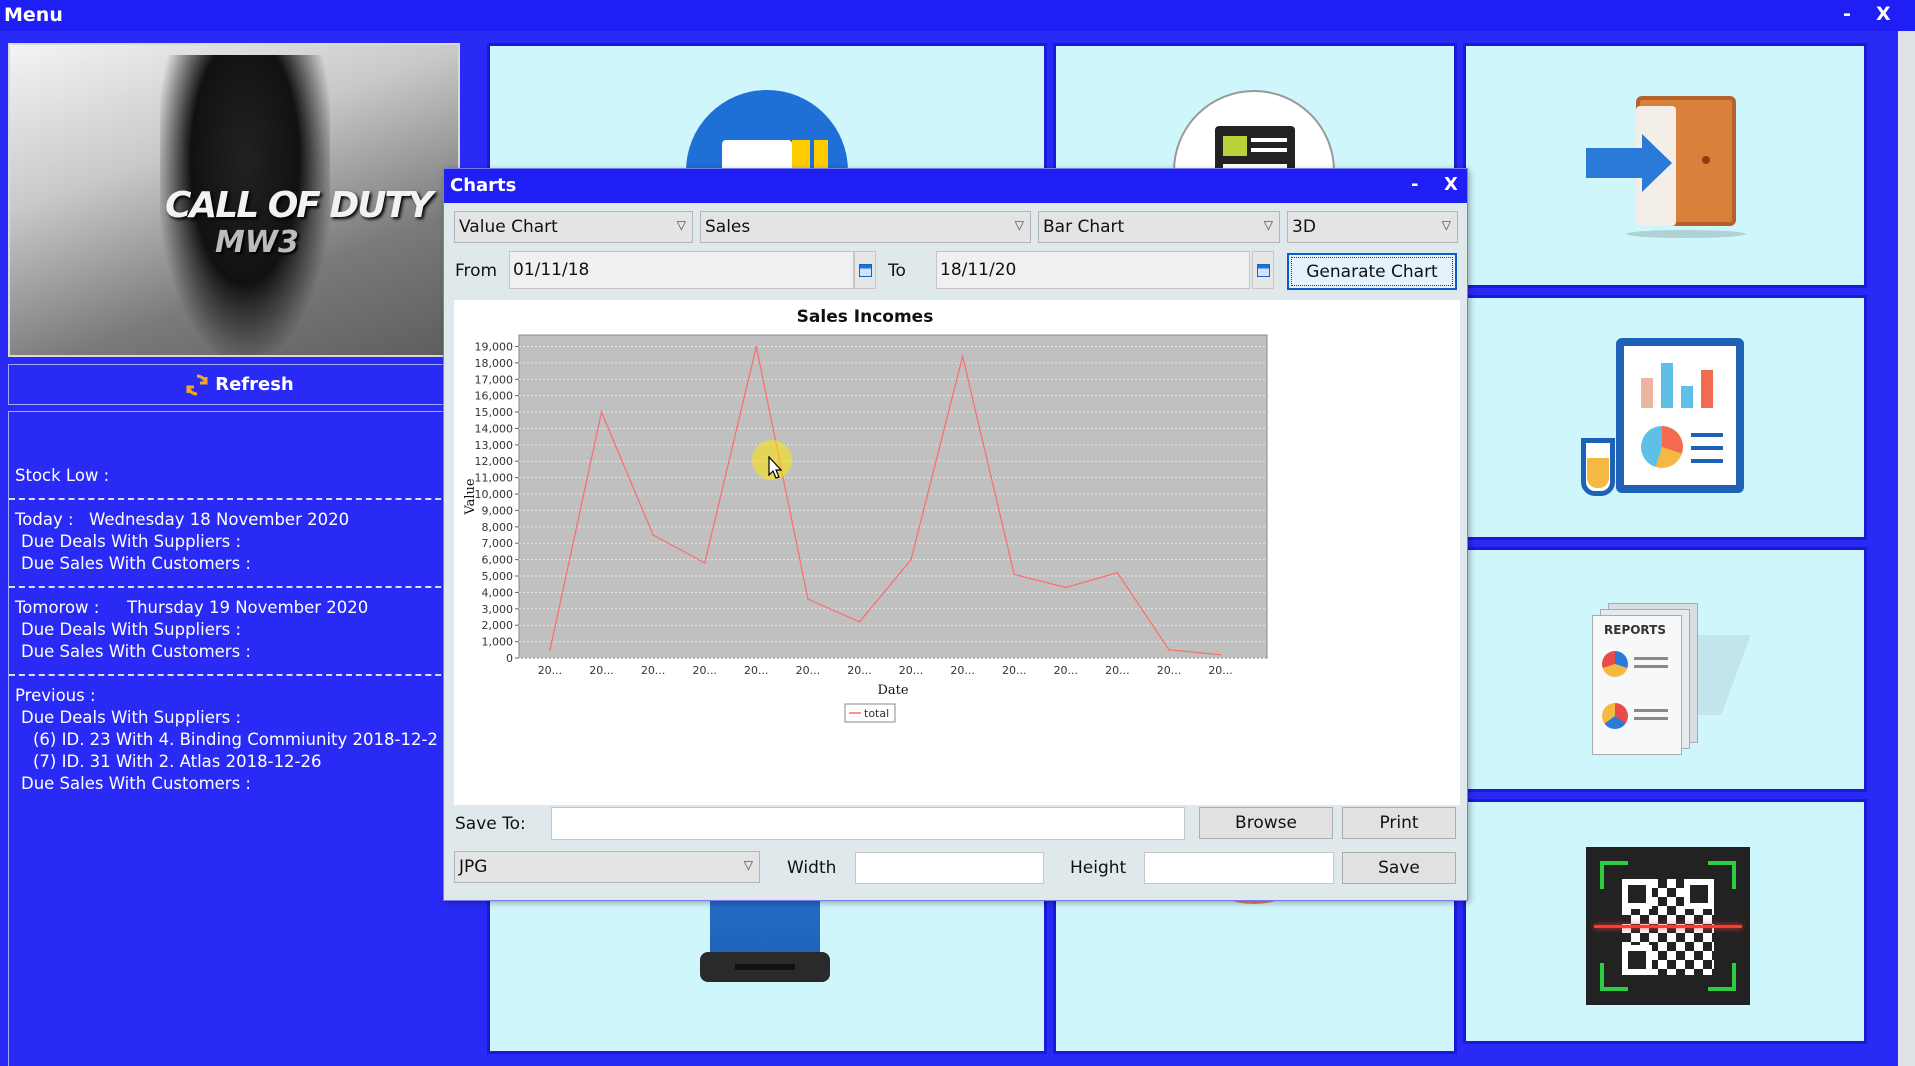 This screenshot has width=1915, height=1066. I want to click on save-button: Save, so click(1399, 868).